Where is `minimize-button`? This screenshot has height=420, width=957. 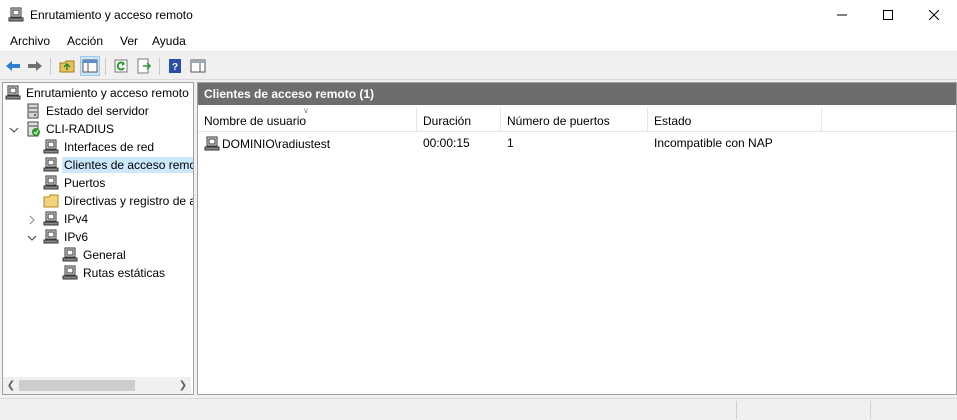
minimize-button is located at coordinates (842, 15).